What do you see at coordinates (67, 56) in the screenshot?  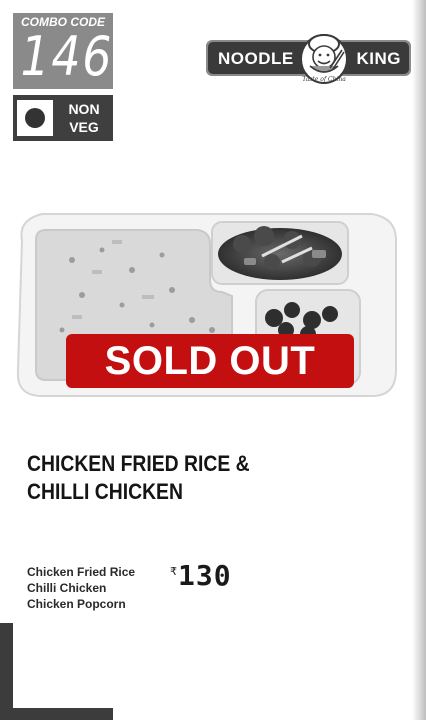 I see `combo-code-number: 146` at bounding box center [67, 56].